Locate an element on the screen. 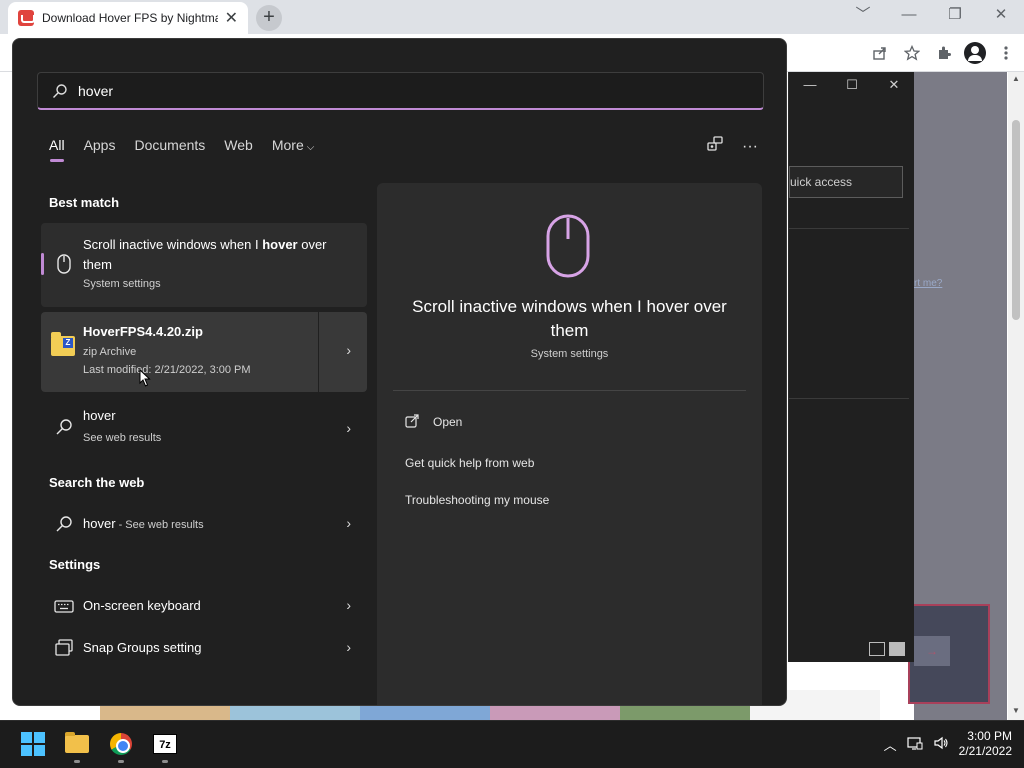 The image size is (1024, 768). file-explorer-taskbar-button is located at coordinates (77, 746).